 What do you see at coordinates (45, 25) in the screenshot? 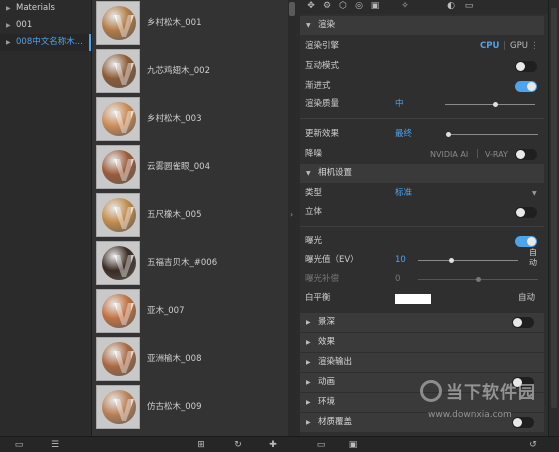
I see `tree-item-001: ▶ 001` at bounding box center [45, 25].